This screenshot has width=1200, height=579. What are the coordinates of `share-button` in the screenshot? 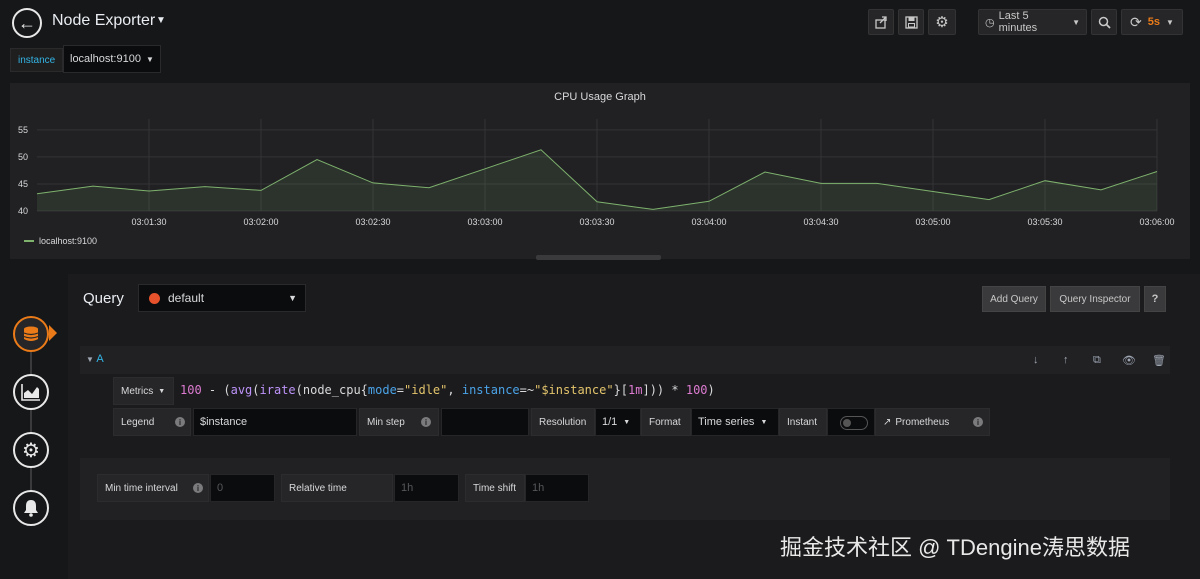 It's located at (881, 22).